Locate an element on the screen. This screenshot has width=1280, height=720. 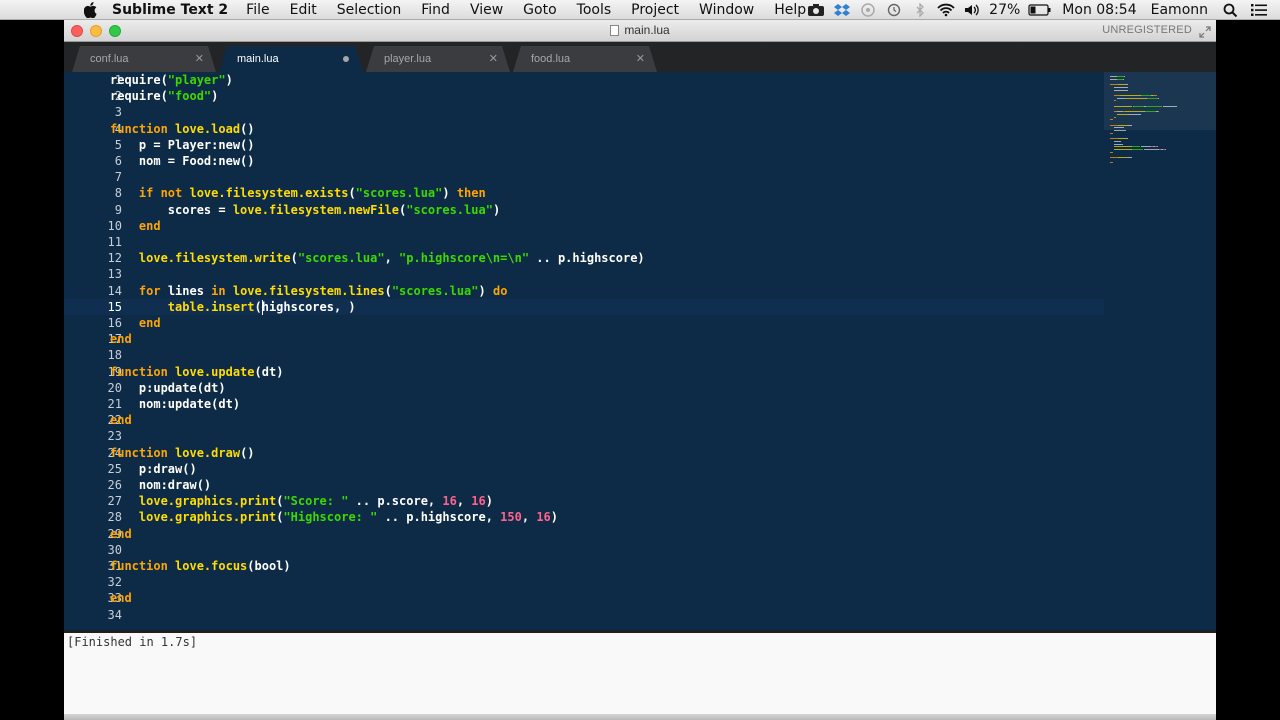
minimap is located at coordinates (1160, 351).